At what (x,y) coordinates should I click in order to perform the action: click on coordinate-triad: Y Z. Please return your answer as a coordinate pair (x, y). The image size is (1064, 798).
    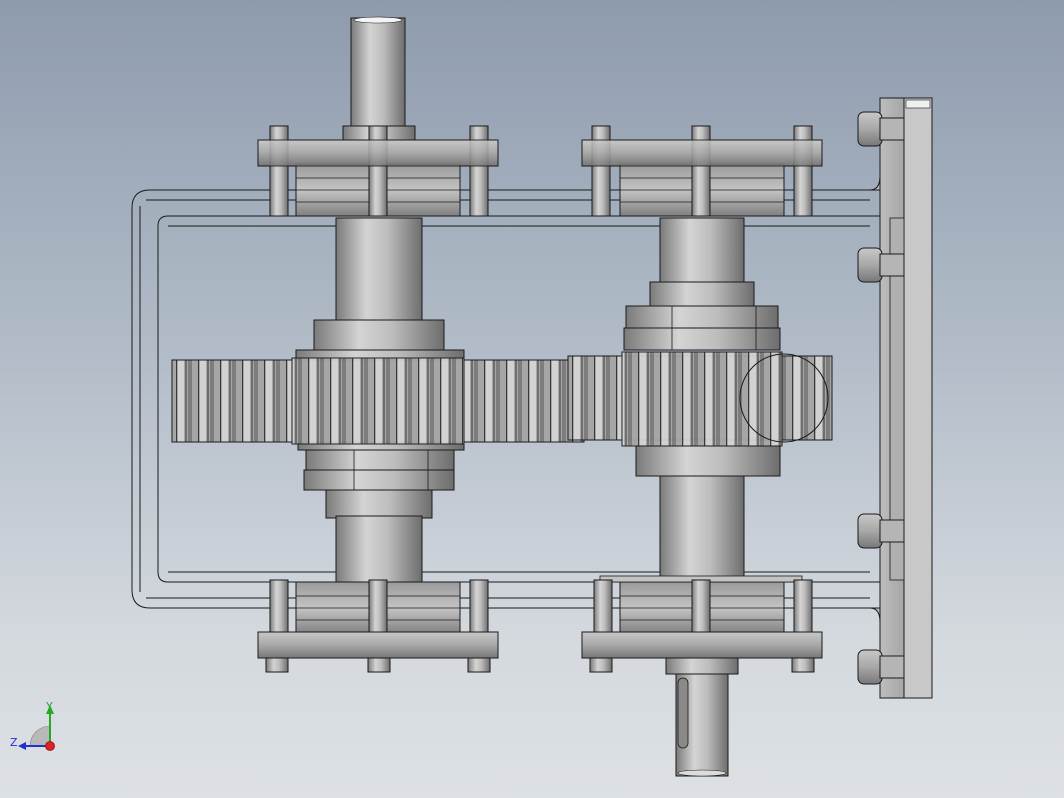
    Looking at the image, I should click on (32, 725).